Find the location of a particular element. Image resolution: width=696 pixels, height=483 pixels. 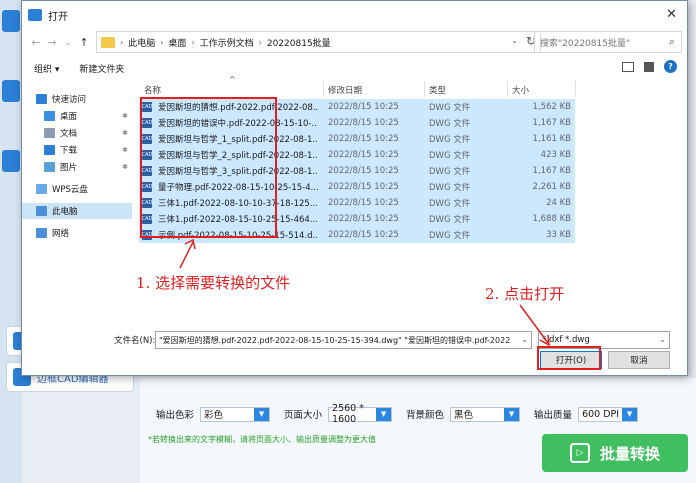

address-bar: › 此电脑 › 桌面 › 工作示例文档 › 20220815批量 ⌄ ↻ is located at coordinates (318, 42).